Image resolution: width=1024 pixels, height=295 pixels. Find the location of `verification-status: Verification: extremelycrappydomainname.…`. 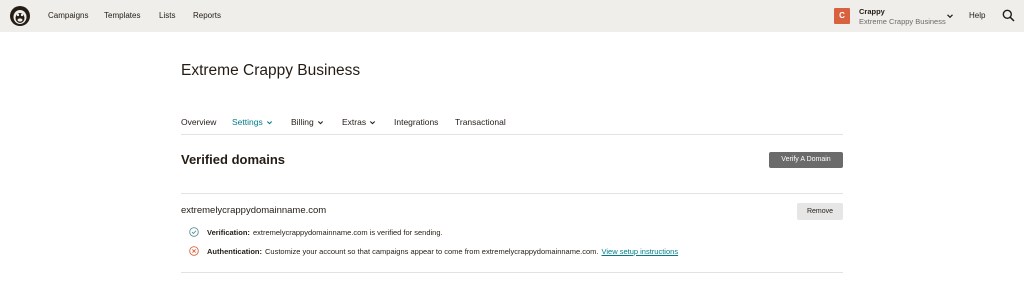

verification-status: Verification: extremelycrappydomainname.… is located at coordinates (316, 232).